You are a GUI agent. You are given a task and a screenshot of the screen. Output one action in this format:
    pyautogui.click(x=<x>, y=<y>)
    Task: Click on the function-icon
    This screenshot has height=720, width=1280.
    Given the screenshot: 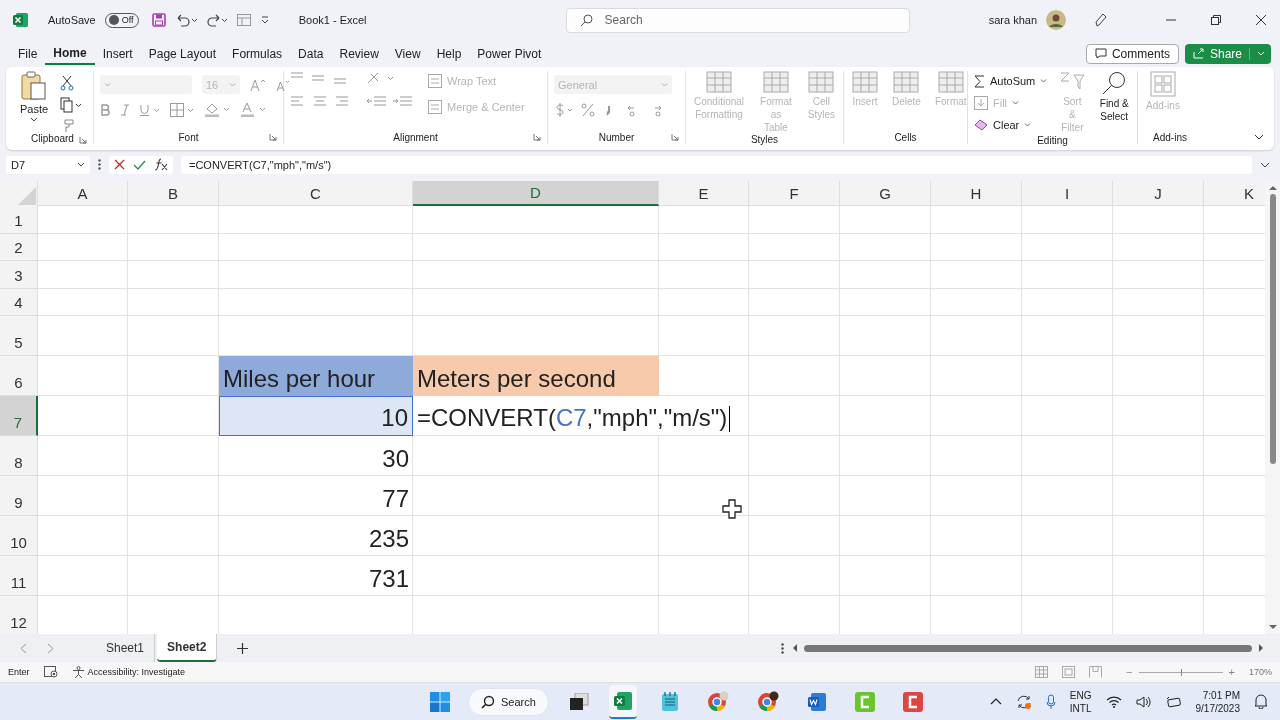 What is the action you would take?
    pyautogui.click(x=161, y=164)
    